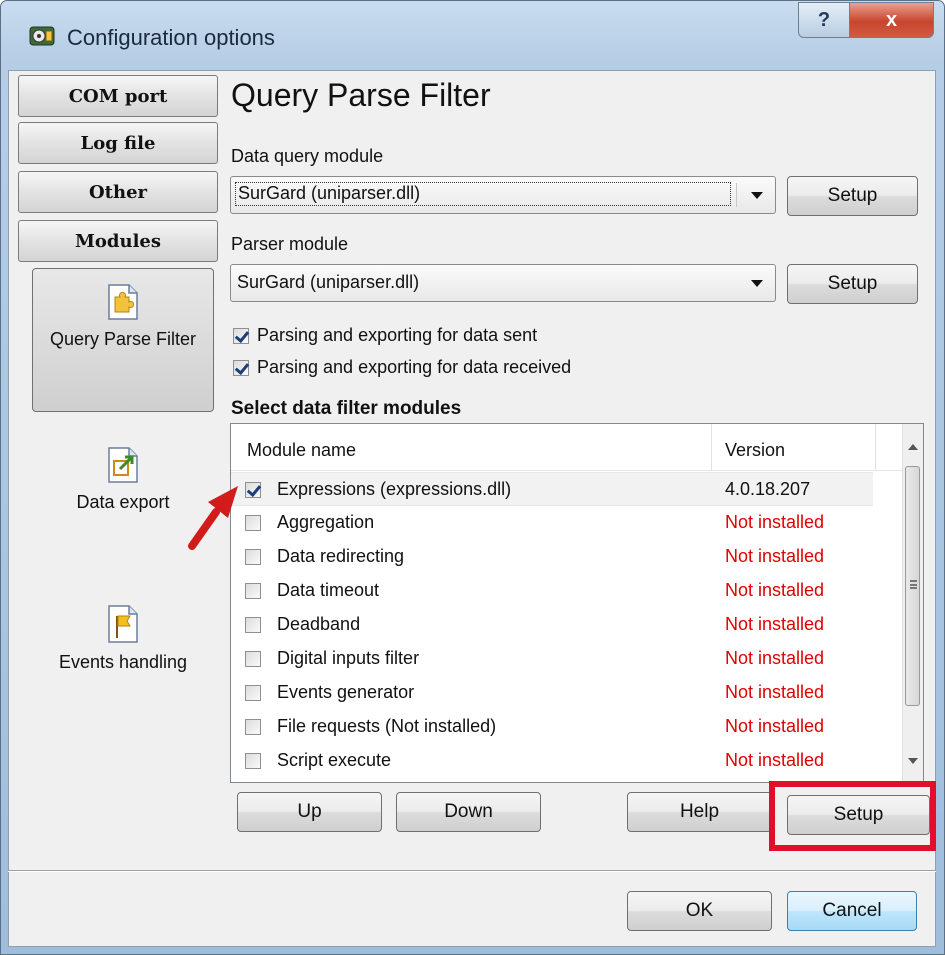  What do you see at coordinates (852, 816) in the screenshot?
I see `highlight-box` at bounding box center [852, 816].